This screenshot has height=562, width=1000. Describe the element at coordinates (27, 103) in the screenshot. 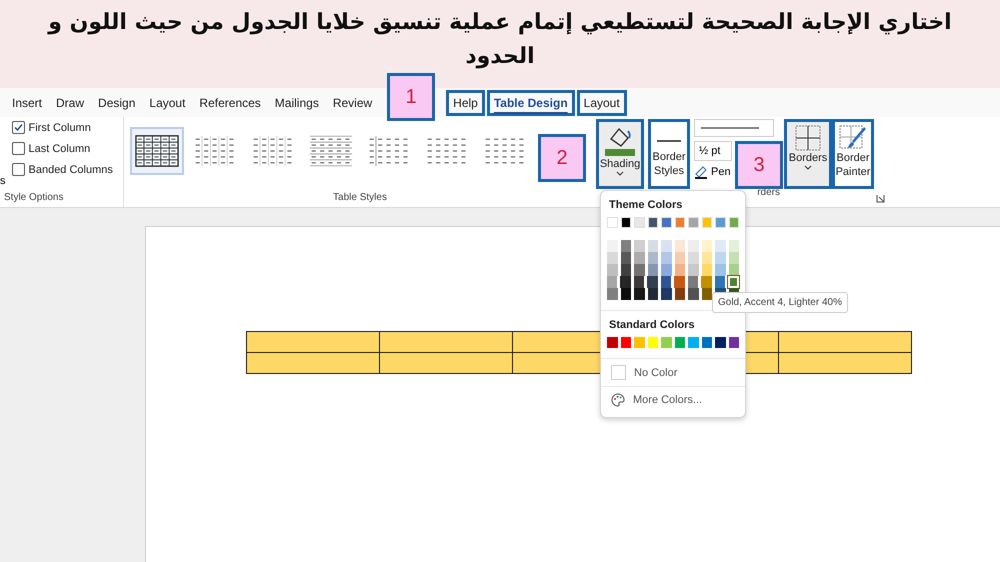

I see `ribbon-tab: Insert` at that location.